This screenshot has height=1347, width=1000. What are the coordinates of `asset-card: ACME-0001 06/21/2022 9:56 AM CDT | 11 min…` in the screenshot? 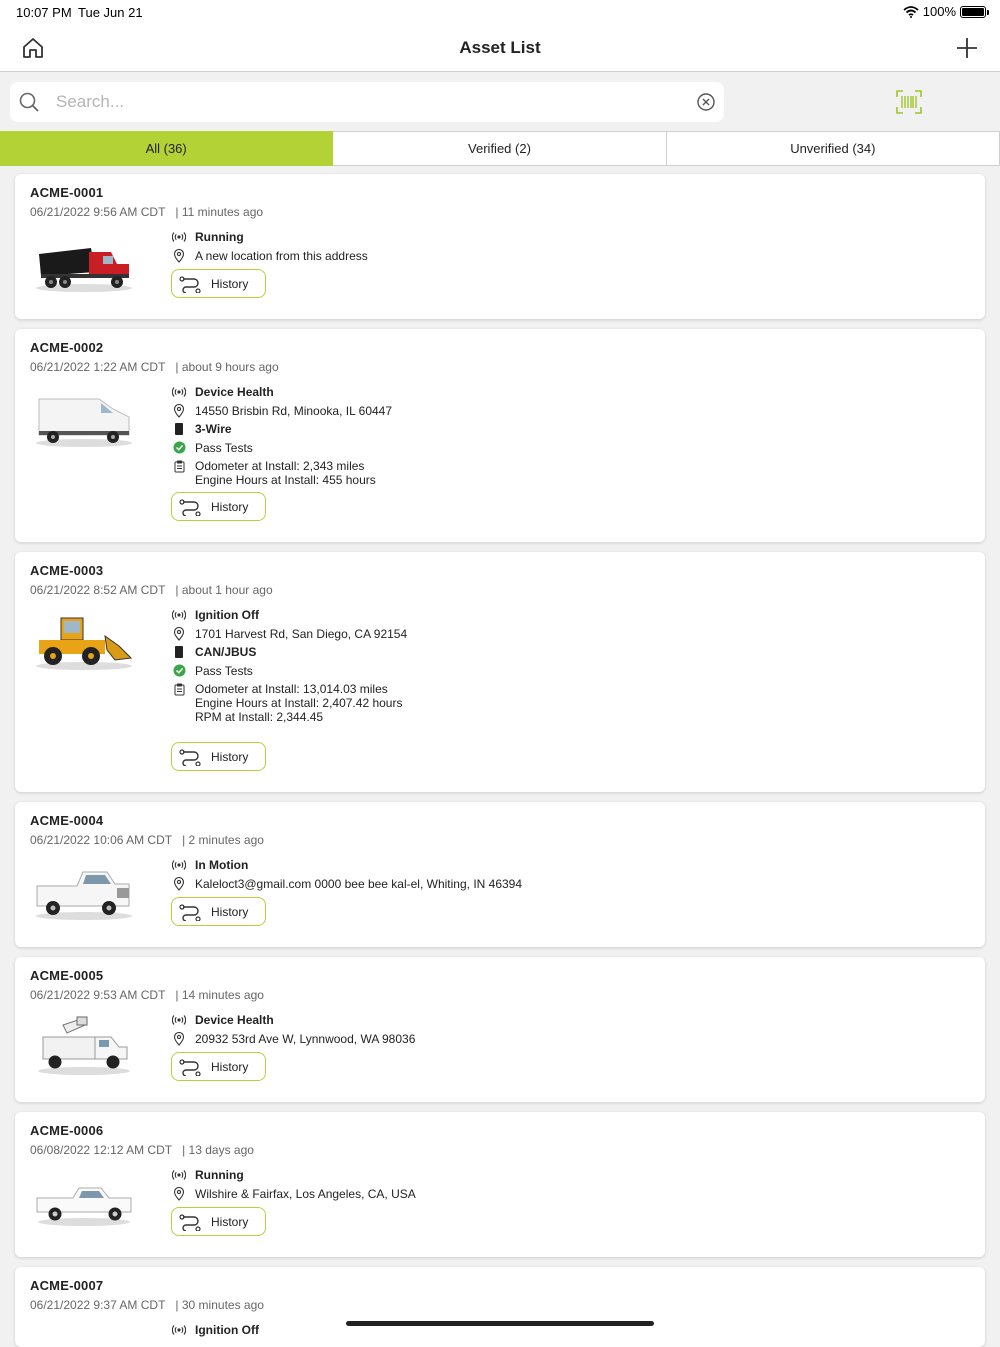 It's located at (500, 246).